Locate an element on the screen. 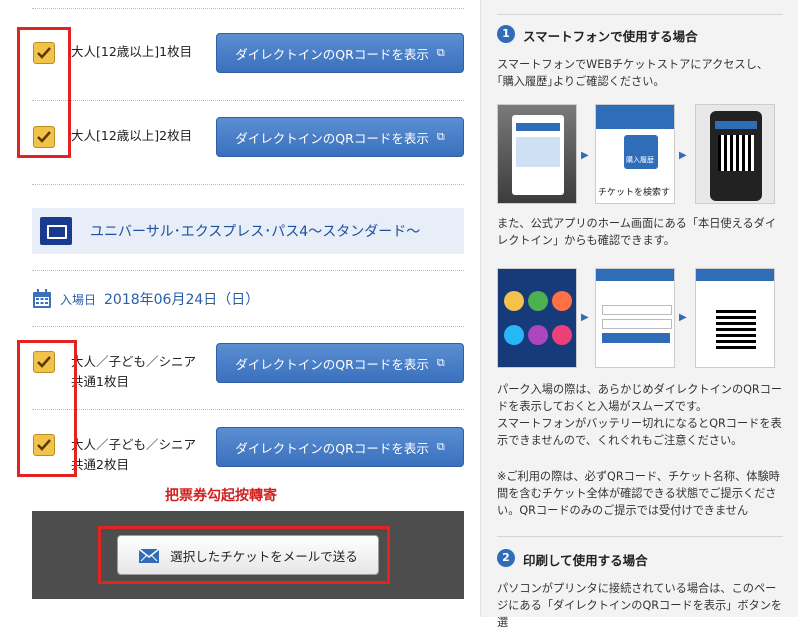 Image resolution: width=798 pixels, height=631 pixels. entry-date-label: 入場日 is located at coordinates (78, 299).